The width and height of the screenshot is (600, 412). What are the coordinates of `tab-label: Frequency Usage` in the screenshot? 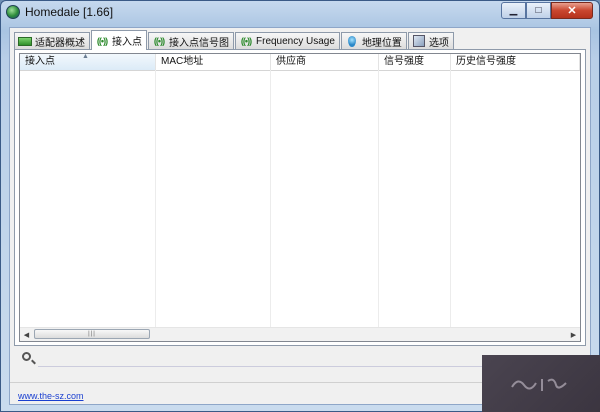 It's located at (295, 41).